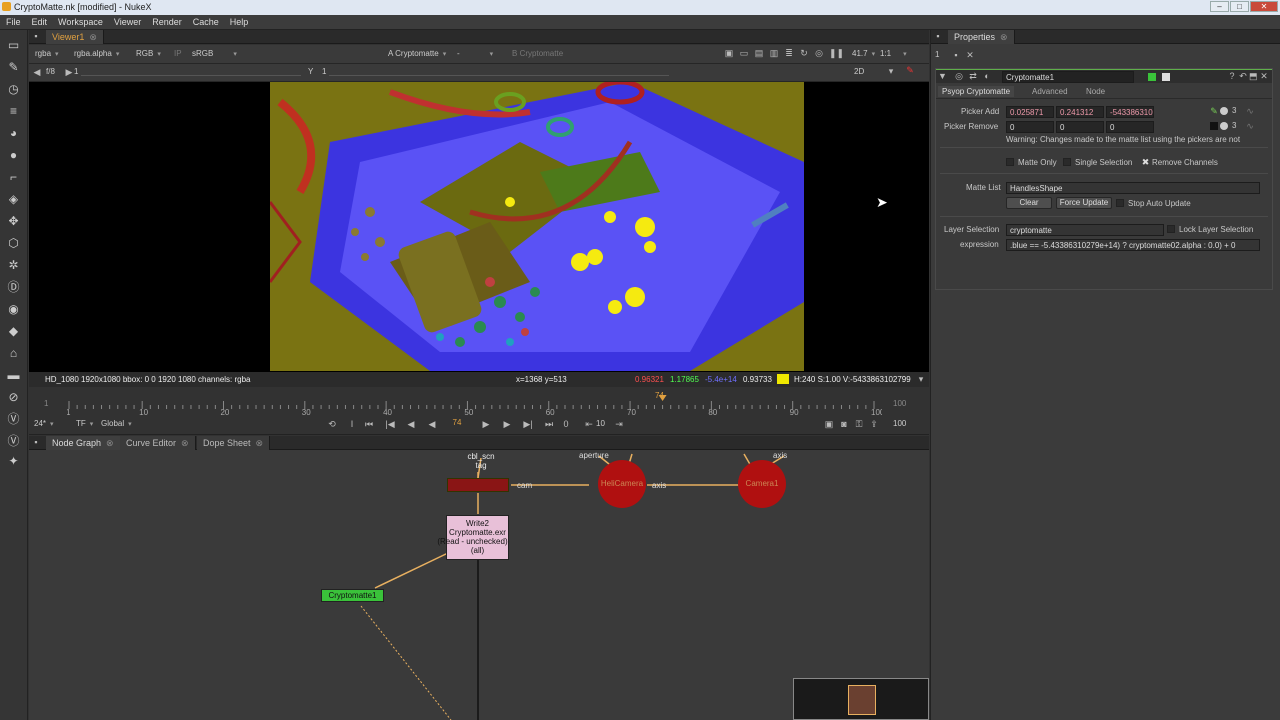 This screenshot has width=1280, height=720. Describe the element at coordinates (549, 424) in the screenshot. I see `last-frame-icon: ⏭` at that location.